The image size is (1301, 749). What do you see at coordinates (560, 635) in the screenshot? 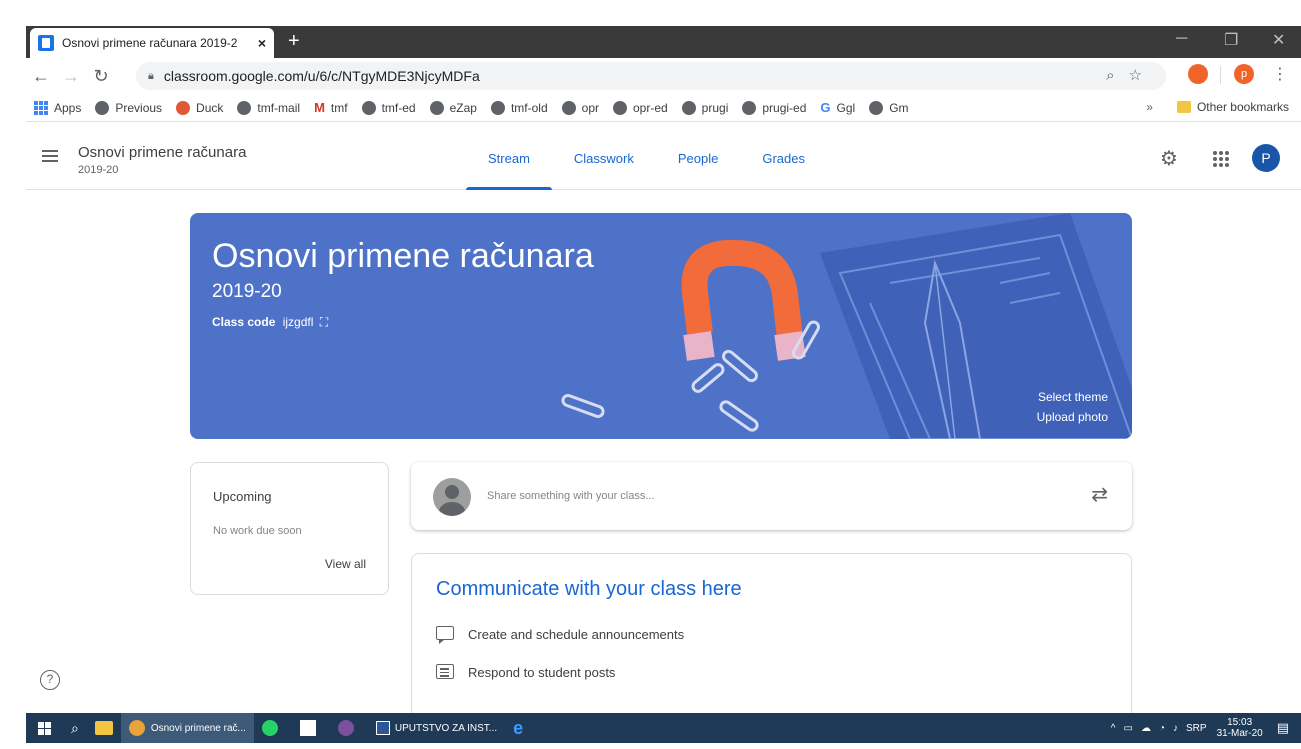
I see `communicate-item: Create and schedule announcements` at bounding box center [560, 635].